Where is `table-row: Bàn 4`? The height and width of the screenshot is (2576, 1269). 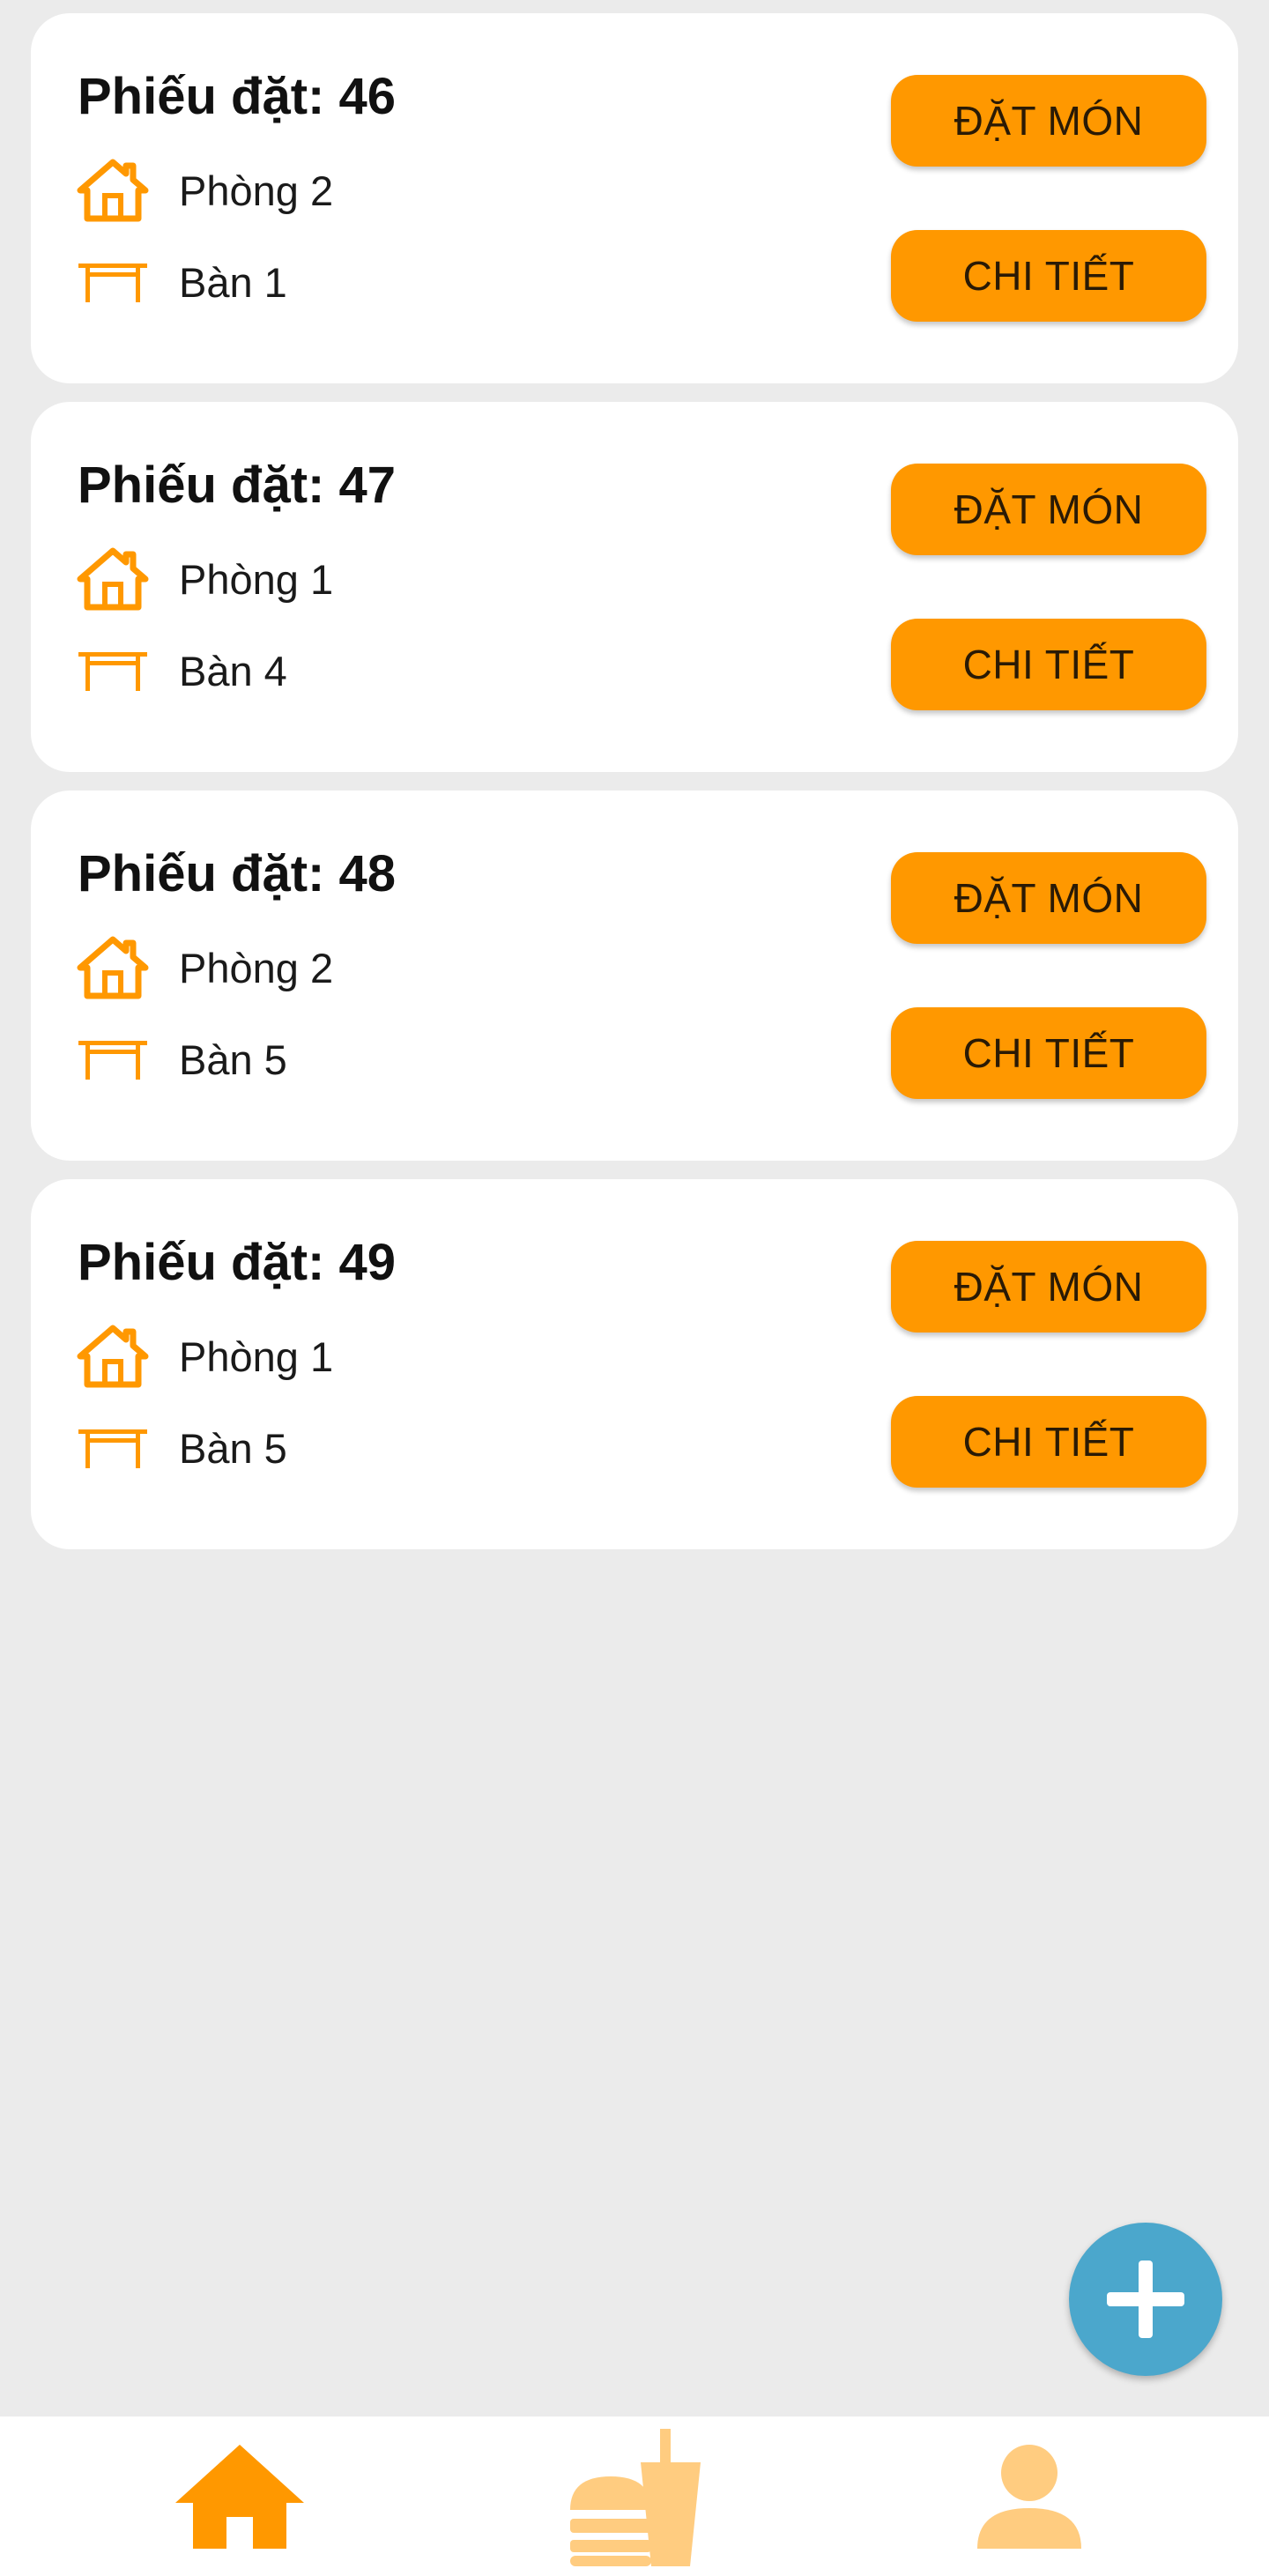 table-row: Bàn 4 is located at coordinates (181, 670).